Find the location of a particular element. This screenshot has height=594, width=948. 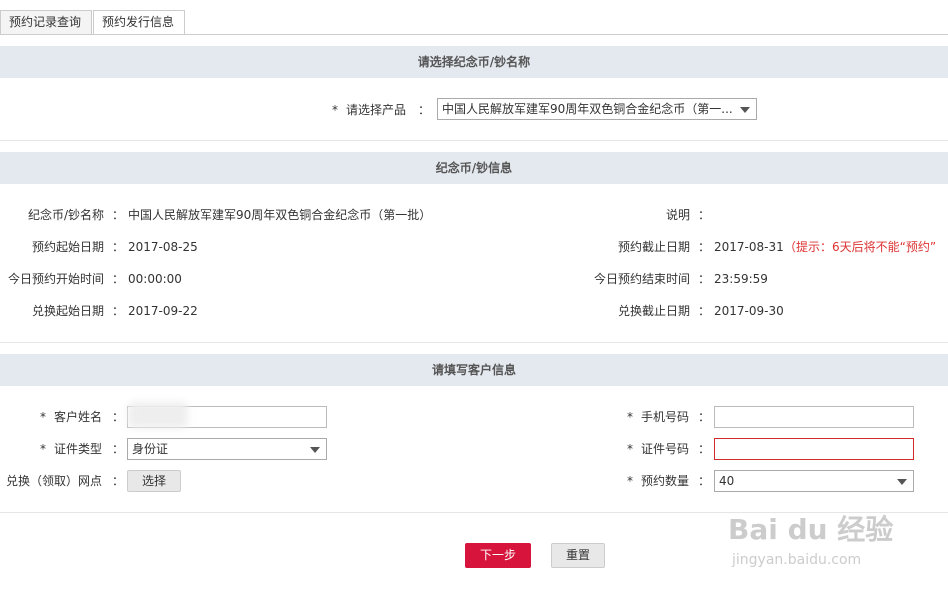

id-type-label: 证件类型 is located at coordinates (78, 449).